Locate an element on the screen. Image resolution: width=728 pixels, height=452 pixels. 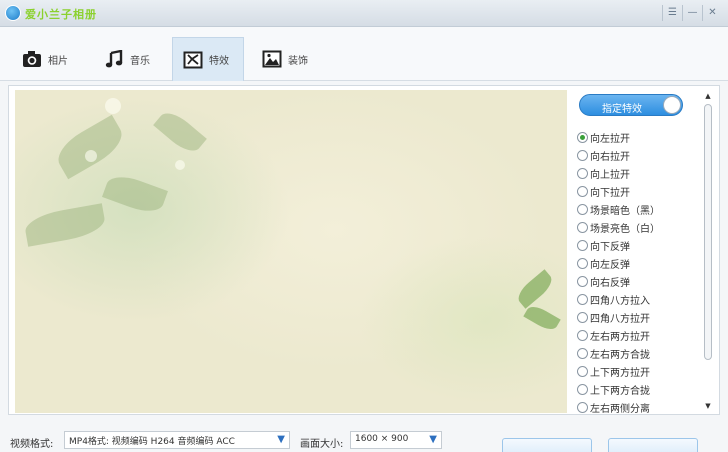
format-label: 视频格式: is located at coordinates (32, 444).